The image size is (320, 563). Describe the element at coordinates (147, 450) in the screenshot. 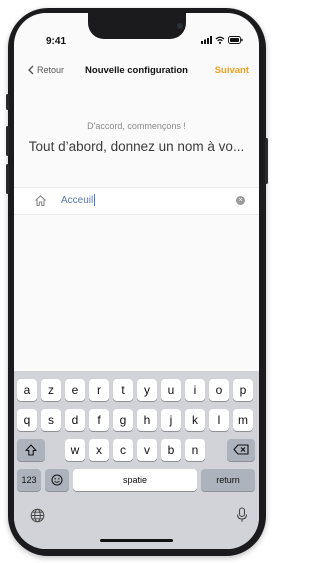

I see `key-v: v` at that location.